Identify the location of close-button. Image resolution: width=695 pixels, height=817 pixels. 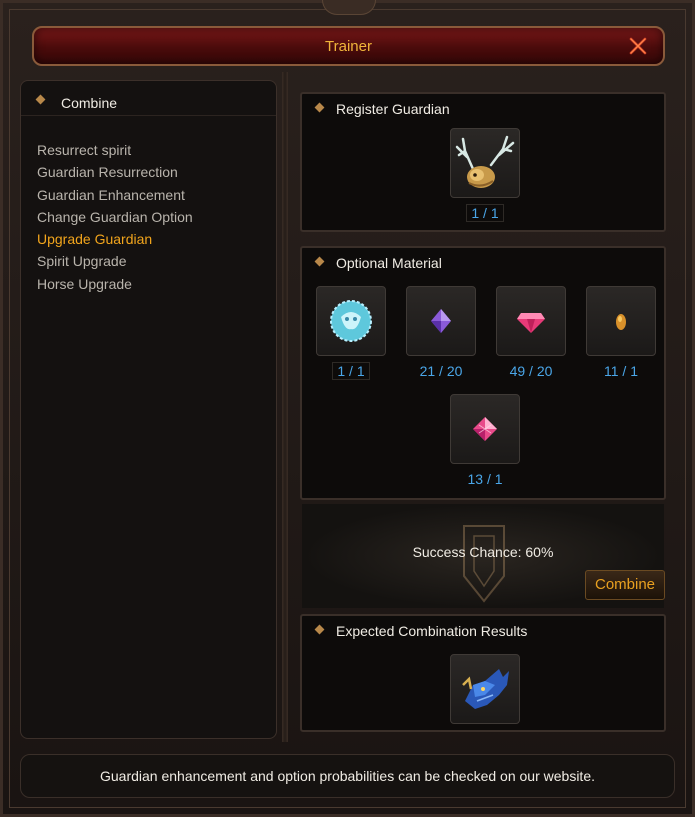
(638, 46).